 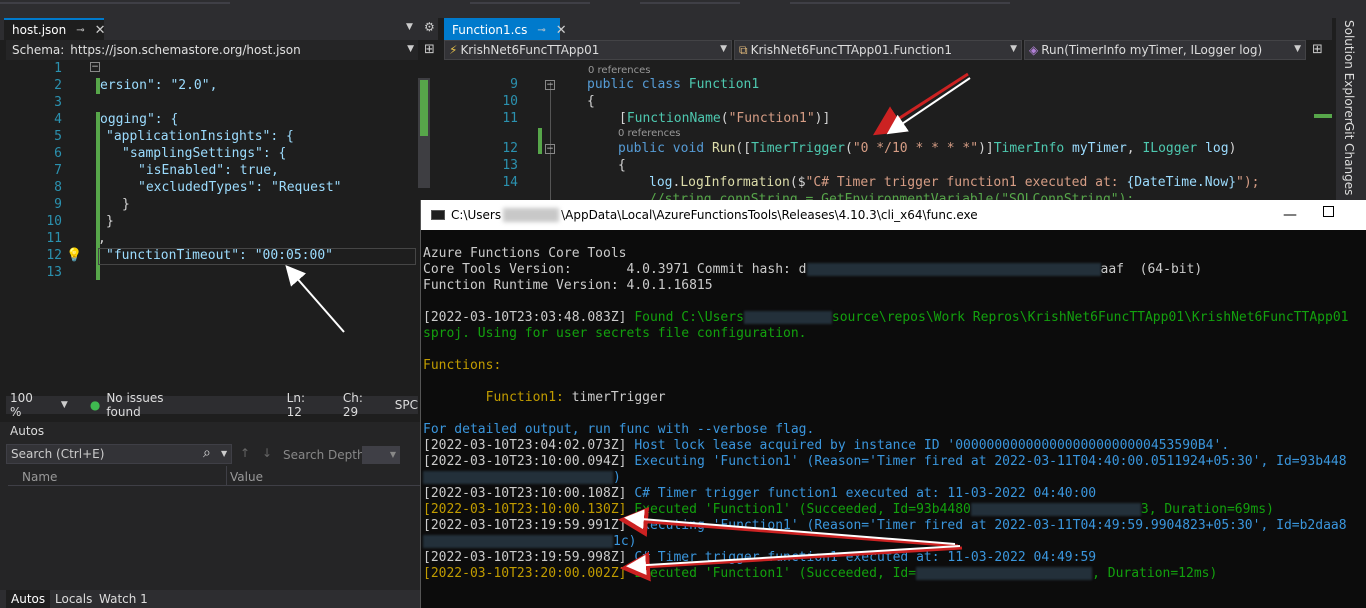 I want to click on code-line: "functionTimeout": "00:05:00", so click(x=219, y=255).